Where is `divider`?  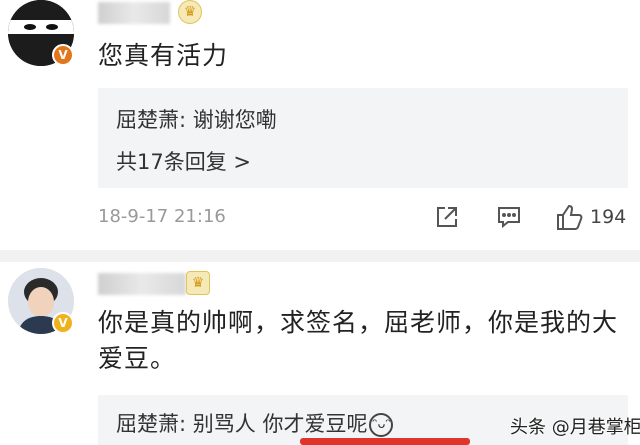
divider is located at coordinates (320, 256).